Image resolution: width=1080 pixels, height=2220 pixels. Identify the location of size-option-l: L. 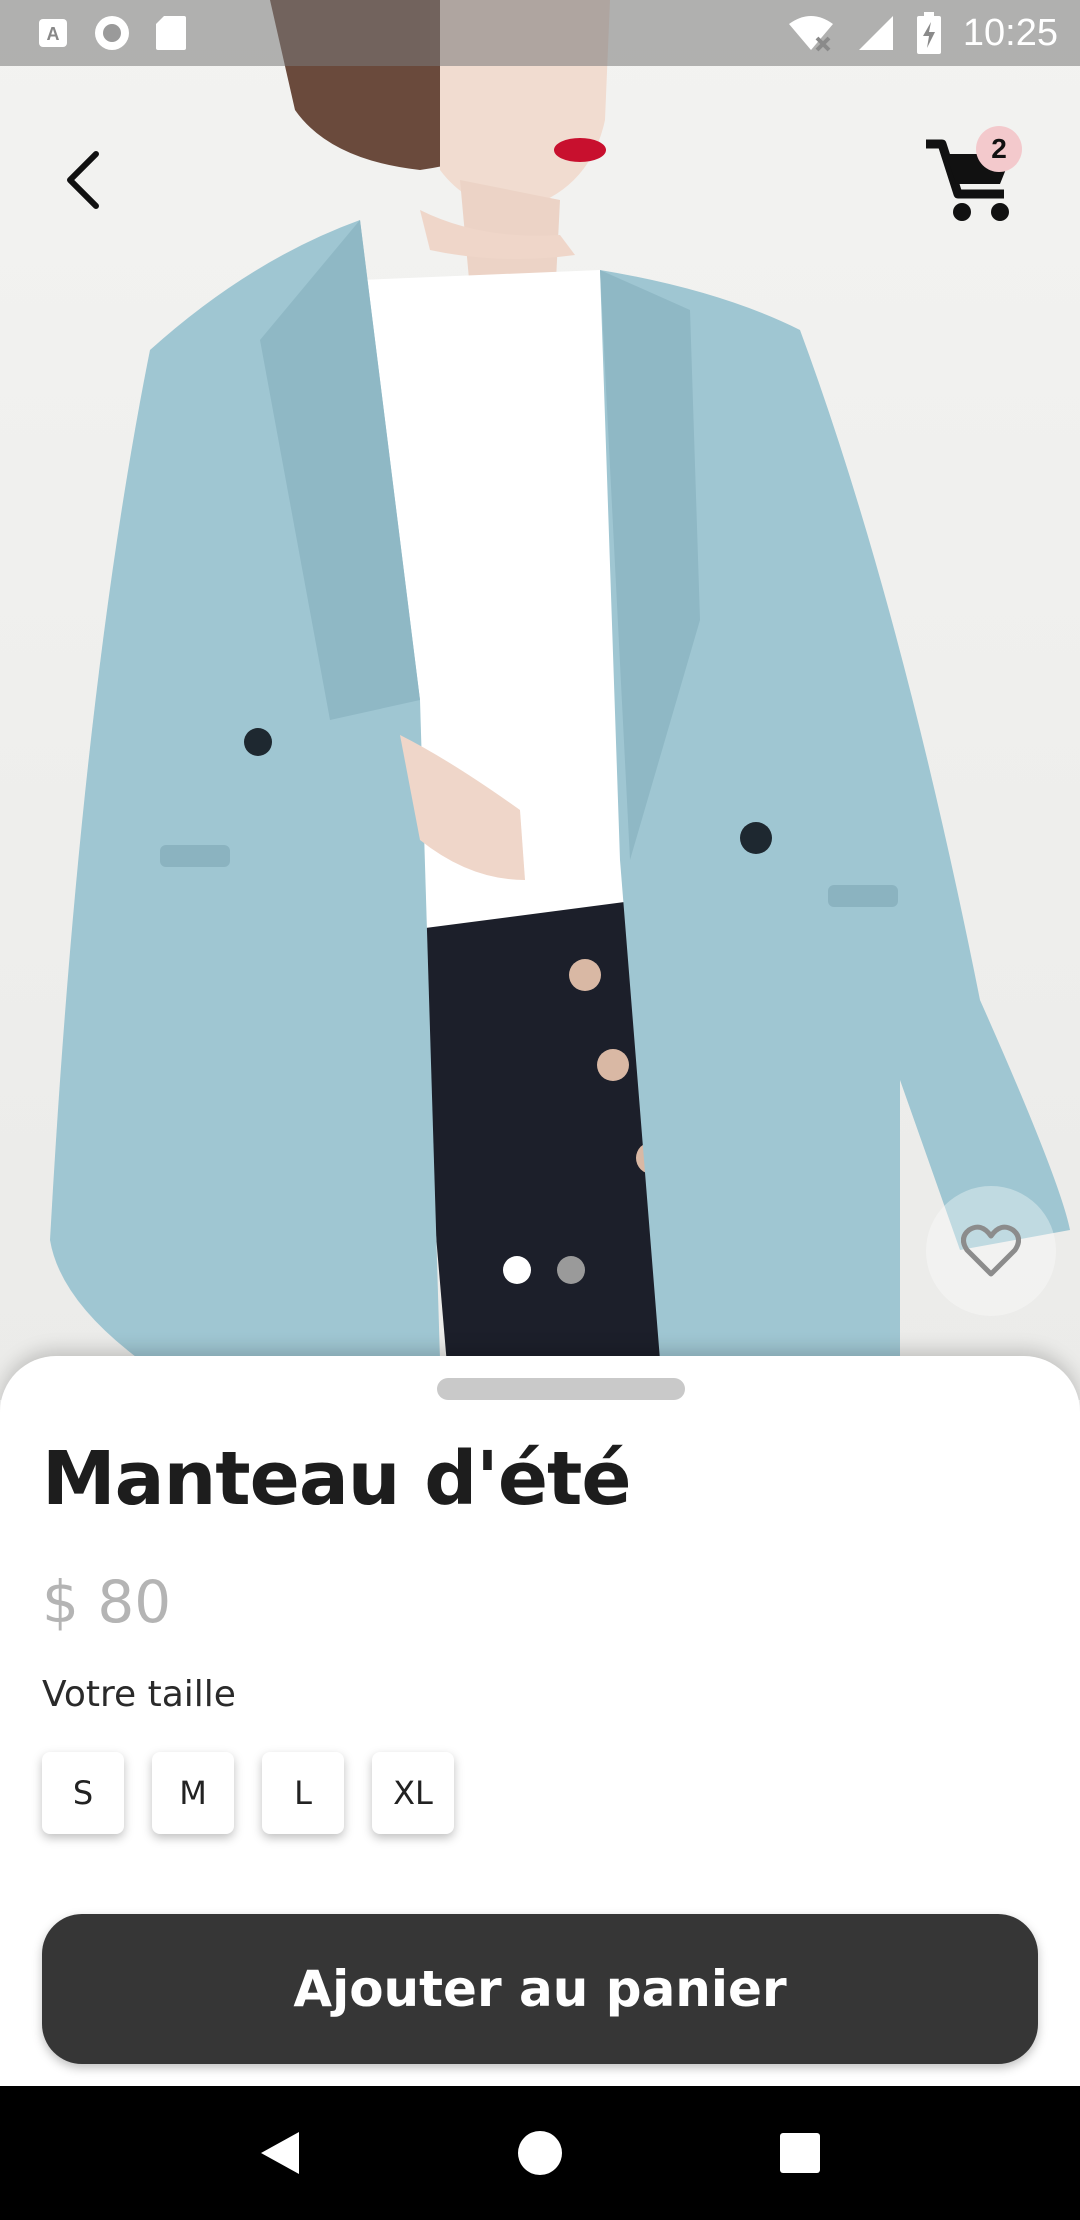
(303, 1793).